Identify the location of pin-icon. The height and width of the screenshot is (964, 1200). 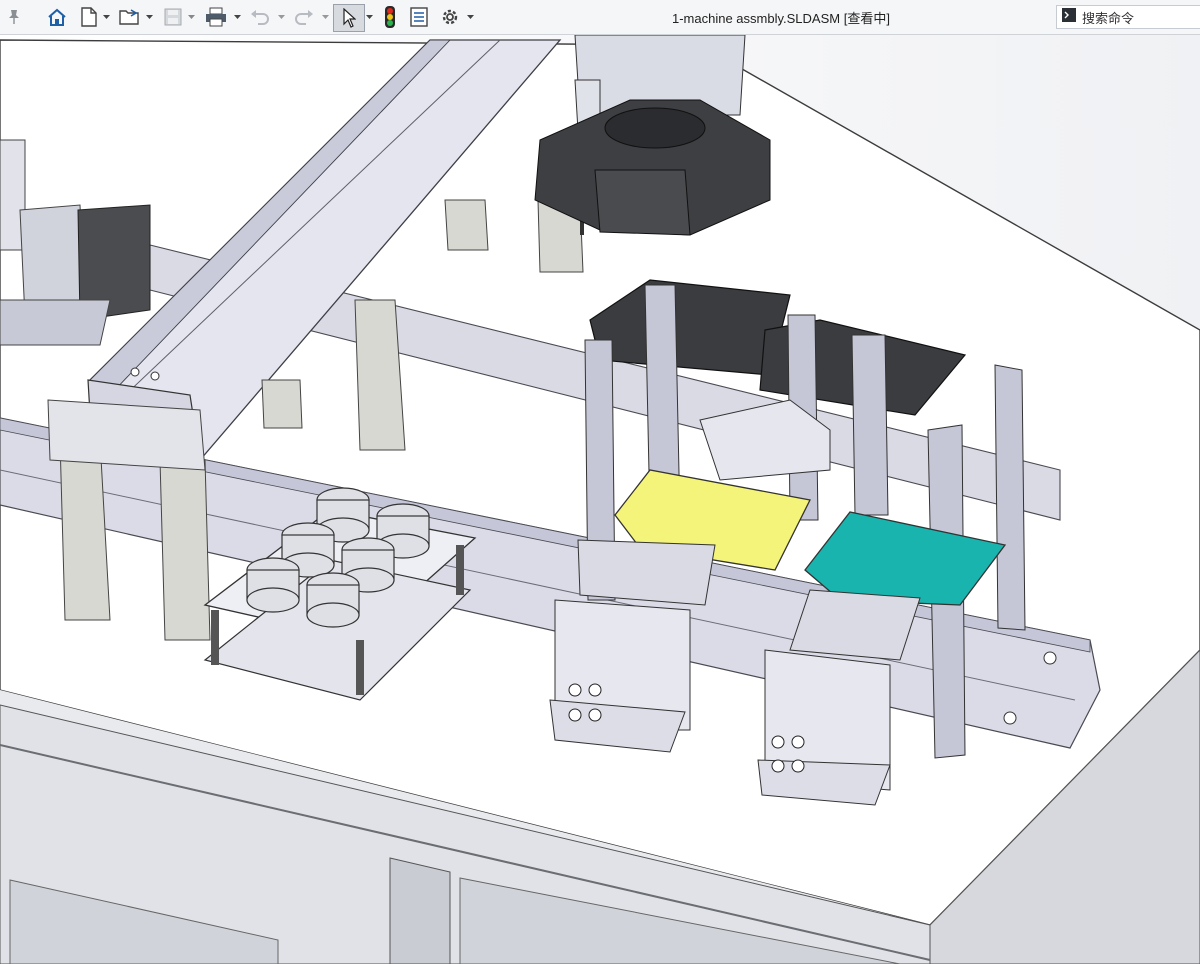
(14, 17).